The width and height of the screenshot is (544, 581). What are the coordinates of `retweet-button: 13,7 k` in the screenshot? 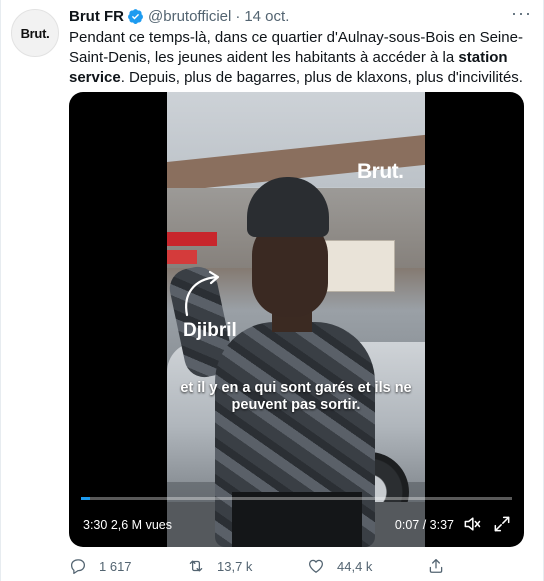 It's located at (219, 566).